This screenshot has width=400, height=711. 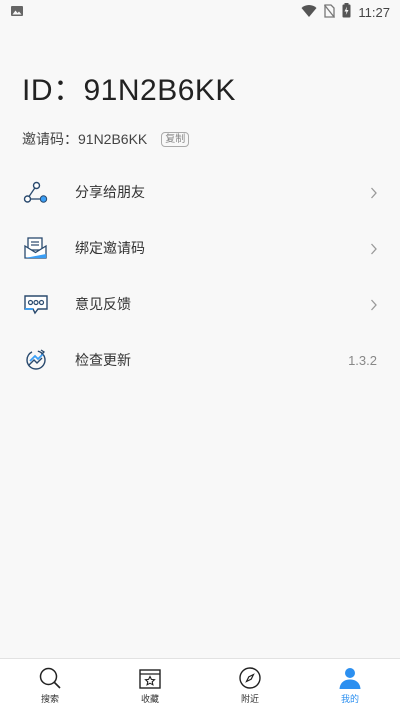 I want to click on compass-icon, so click(x=250, y=678).